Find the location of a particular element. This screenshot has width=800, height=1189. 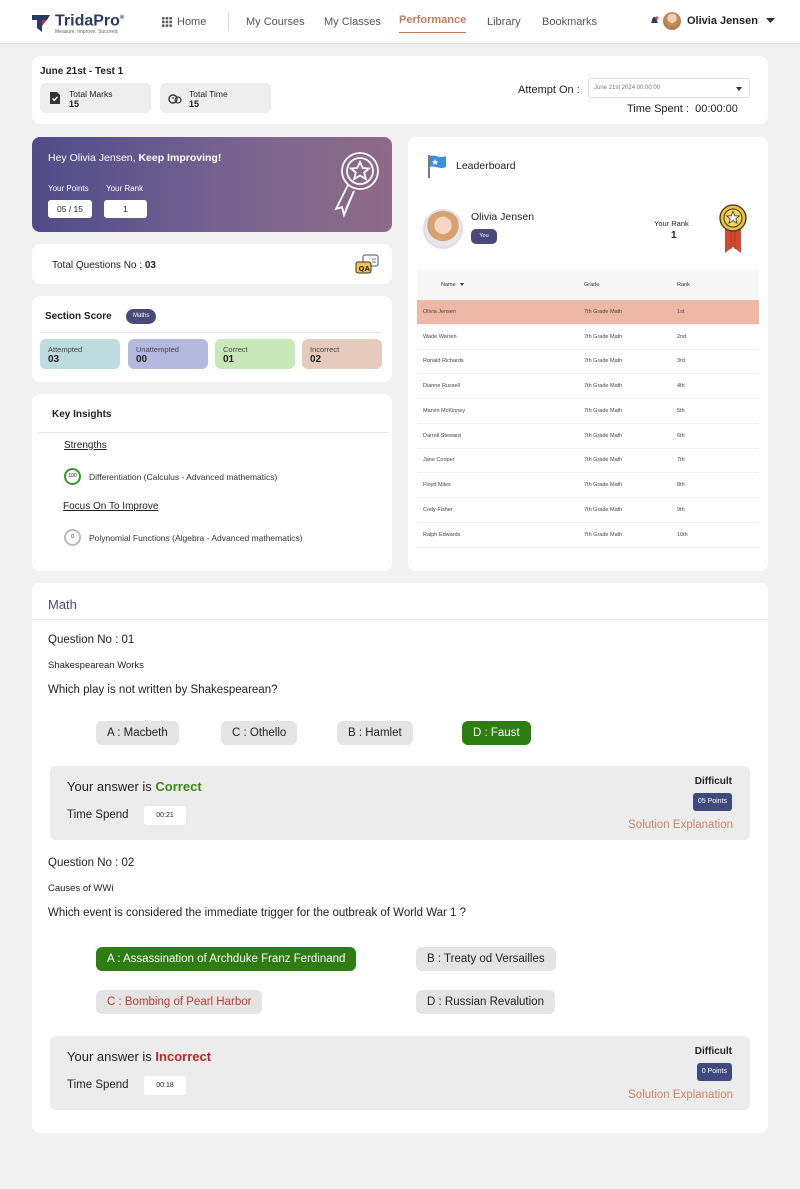

key-insights-title: Key Insights is located at coordinates (82, 414).